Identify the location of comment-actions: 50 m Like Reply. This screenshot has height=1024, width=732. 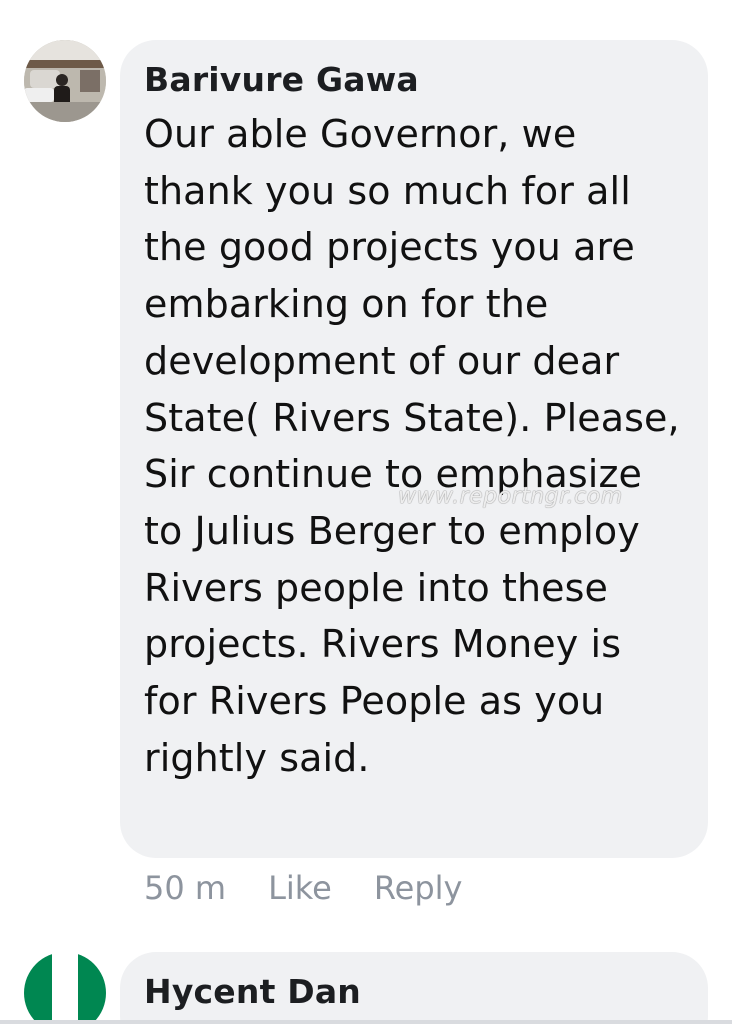
(303, 888).